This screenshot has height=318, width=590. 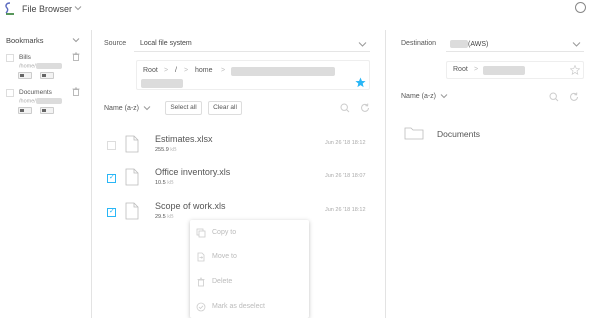 I want to click on app-header: File Browser, so click(x=295, y=10).